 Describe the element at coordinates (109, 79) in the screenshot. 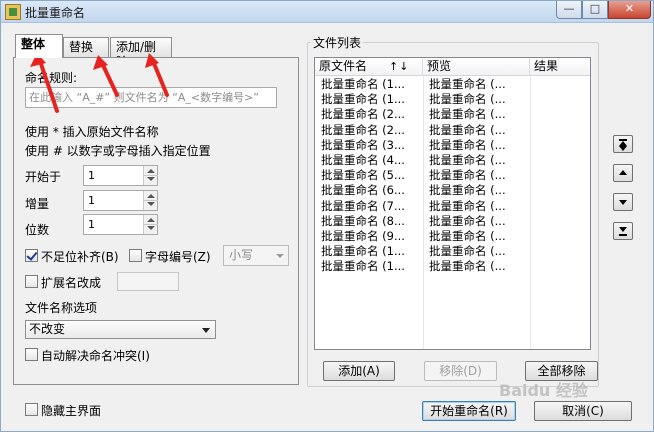

I see `arrow-to-replace-tab` at that location.